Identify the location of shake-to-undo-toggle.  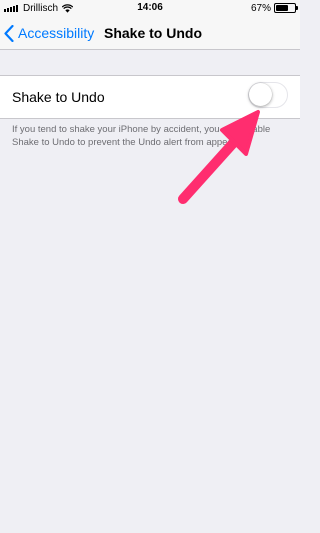
(268, 95).